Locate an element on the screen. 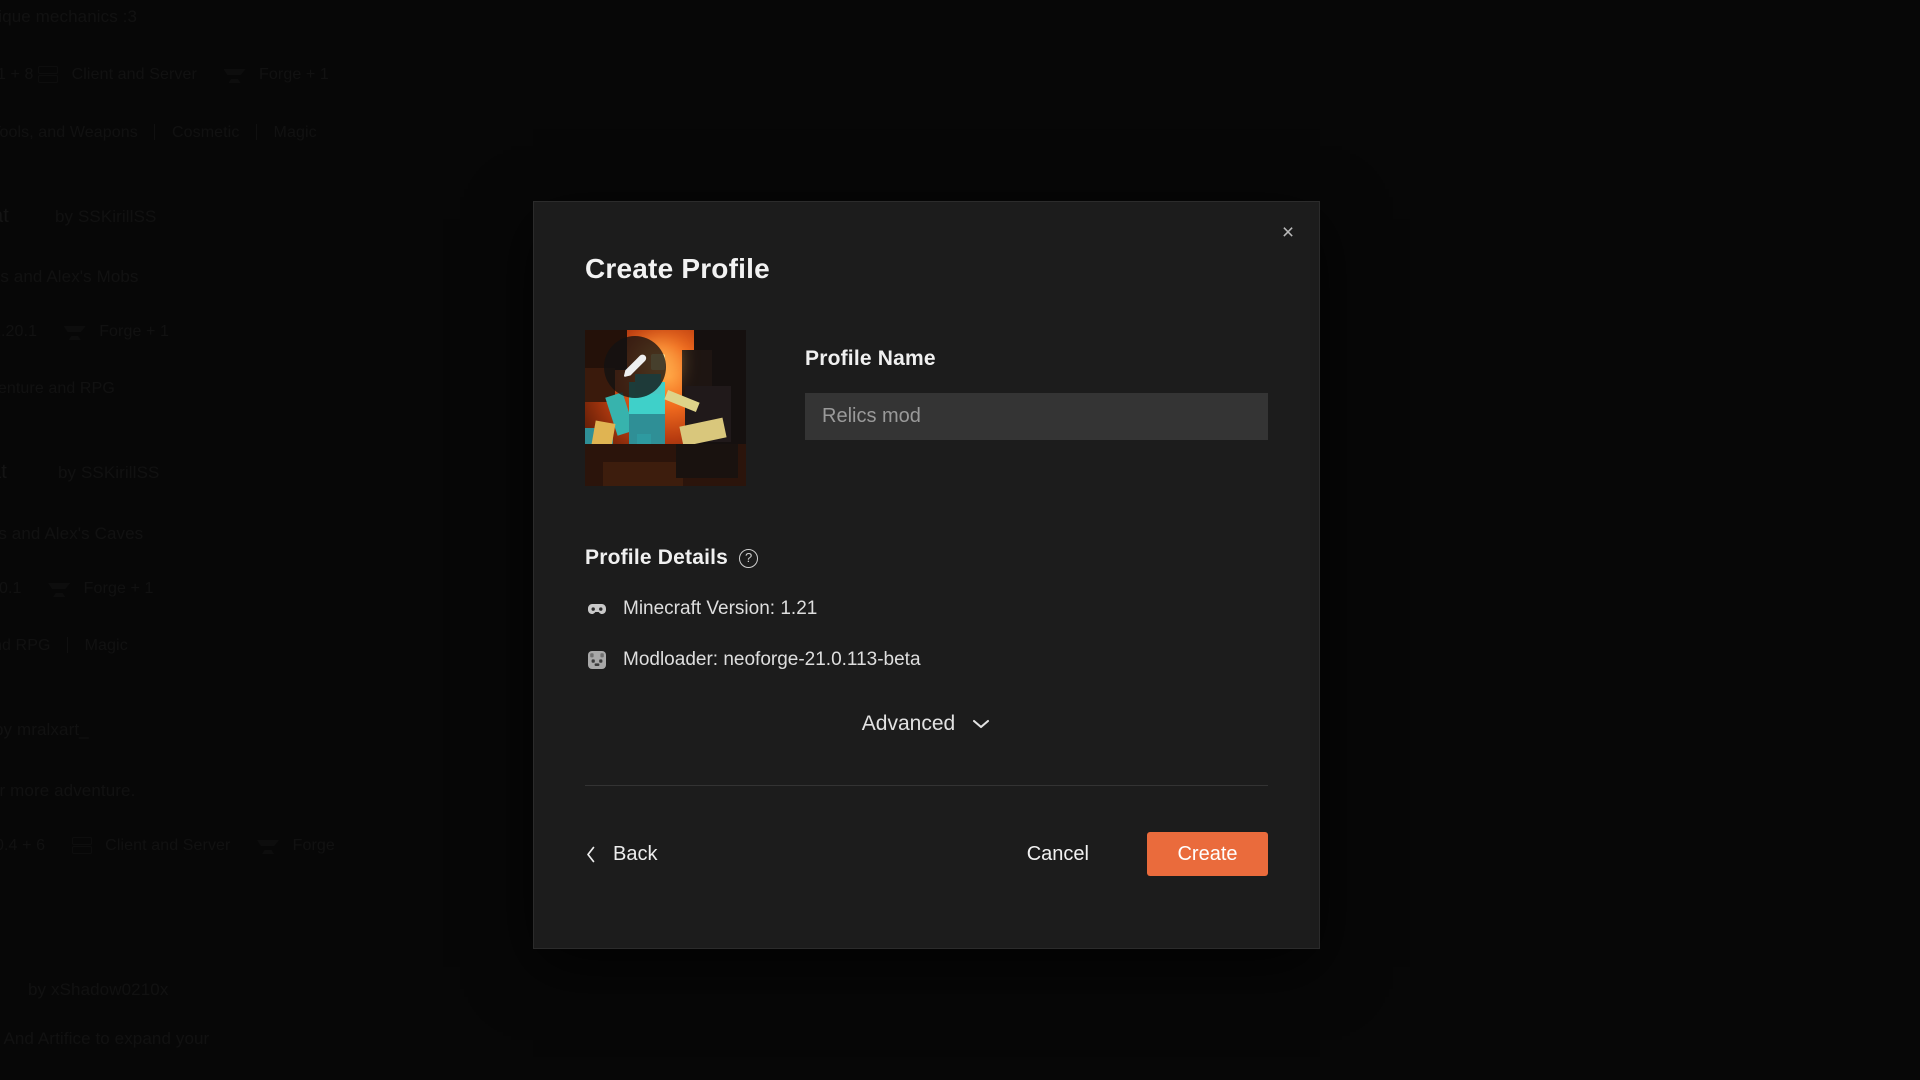 This screenshot has height=1080, width=1920. gamepad-icon is located at coordinates (597, 609).